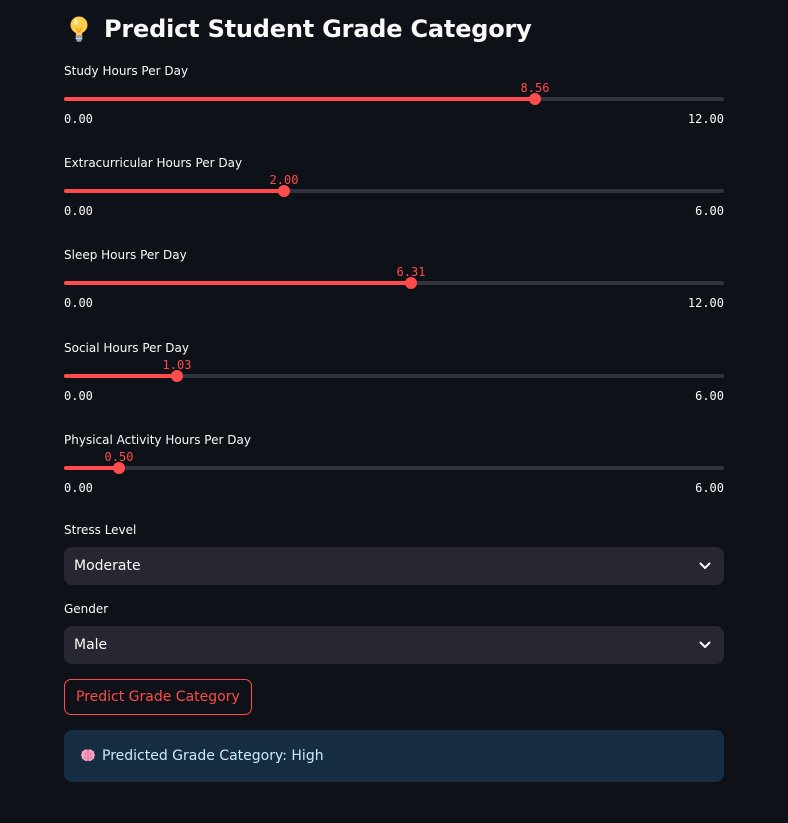 The image size is (788, 823). I want to click on slider-social-hours: Social Hours Per Day 1.03 0.00 6.00, so click(394, 381).